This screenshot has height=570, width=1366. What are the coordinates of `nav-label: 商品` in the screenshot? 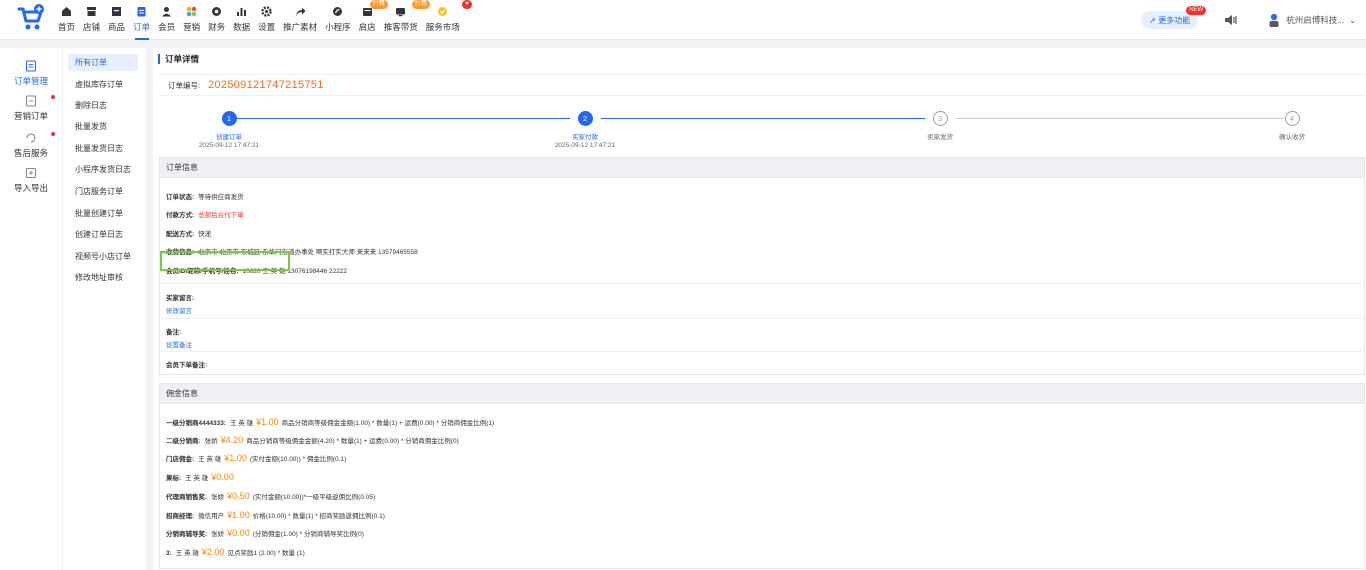 It's located at (117, 27).